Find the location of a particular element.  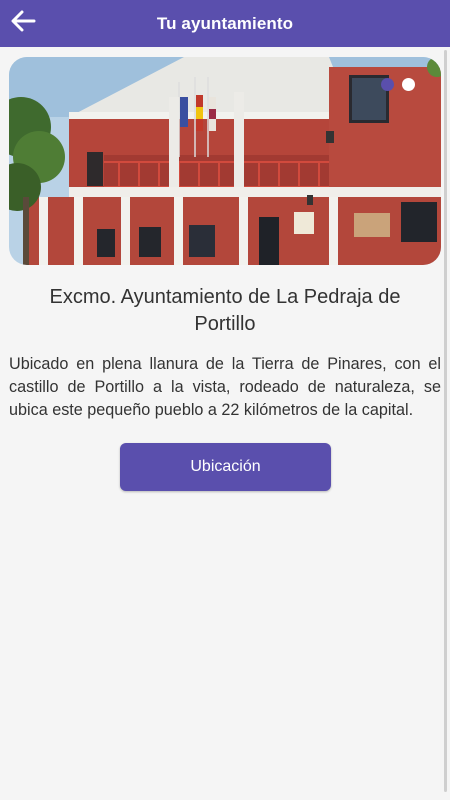

location-button: Ubicación is located at coordinates (225, 467).